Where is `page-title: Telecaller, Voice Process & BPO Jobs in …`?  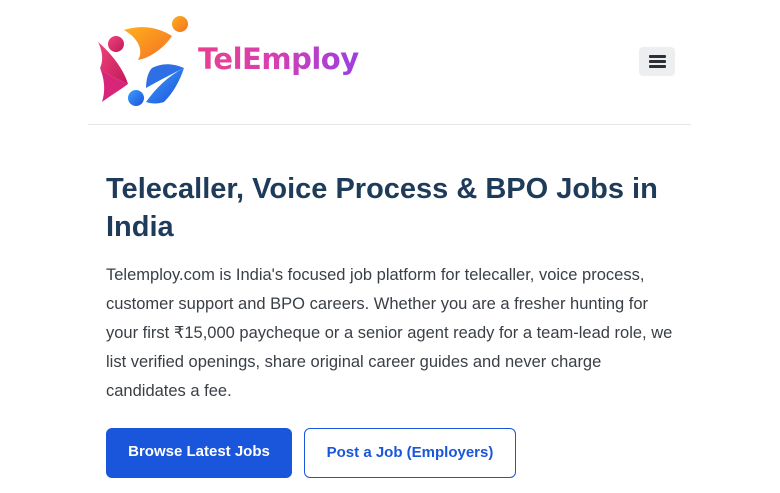
page-title: Telecaller, Voice Process & BPO Jobs in … is located at coordinates (382, 208).